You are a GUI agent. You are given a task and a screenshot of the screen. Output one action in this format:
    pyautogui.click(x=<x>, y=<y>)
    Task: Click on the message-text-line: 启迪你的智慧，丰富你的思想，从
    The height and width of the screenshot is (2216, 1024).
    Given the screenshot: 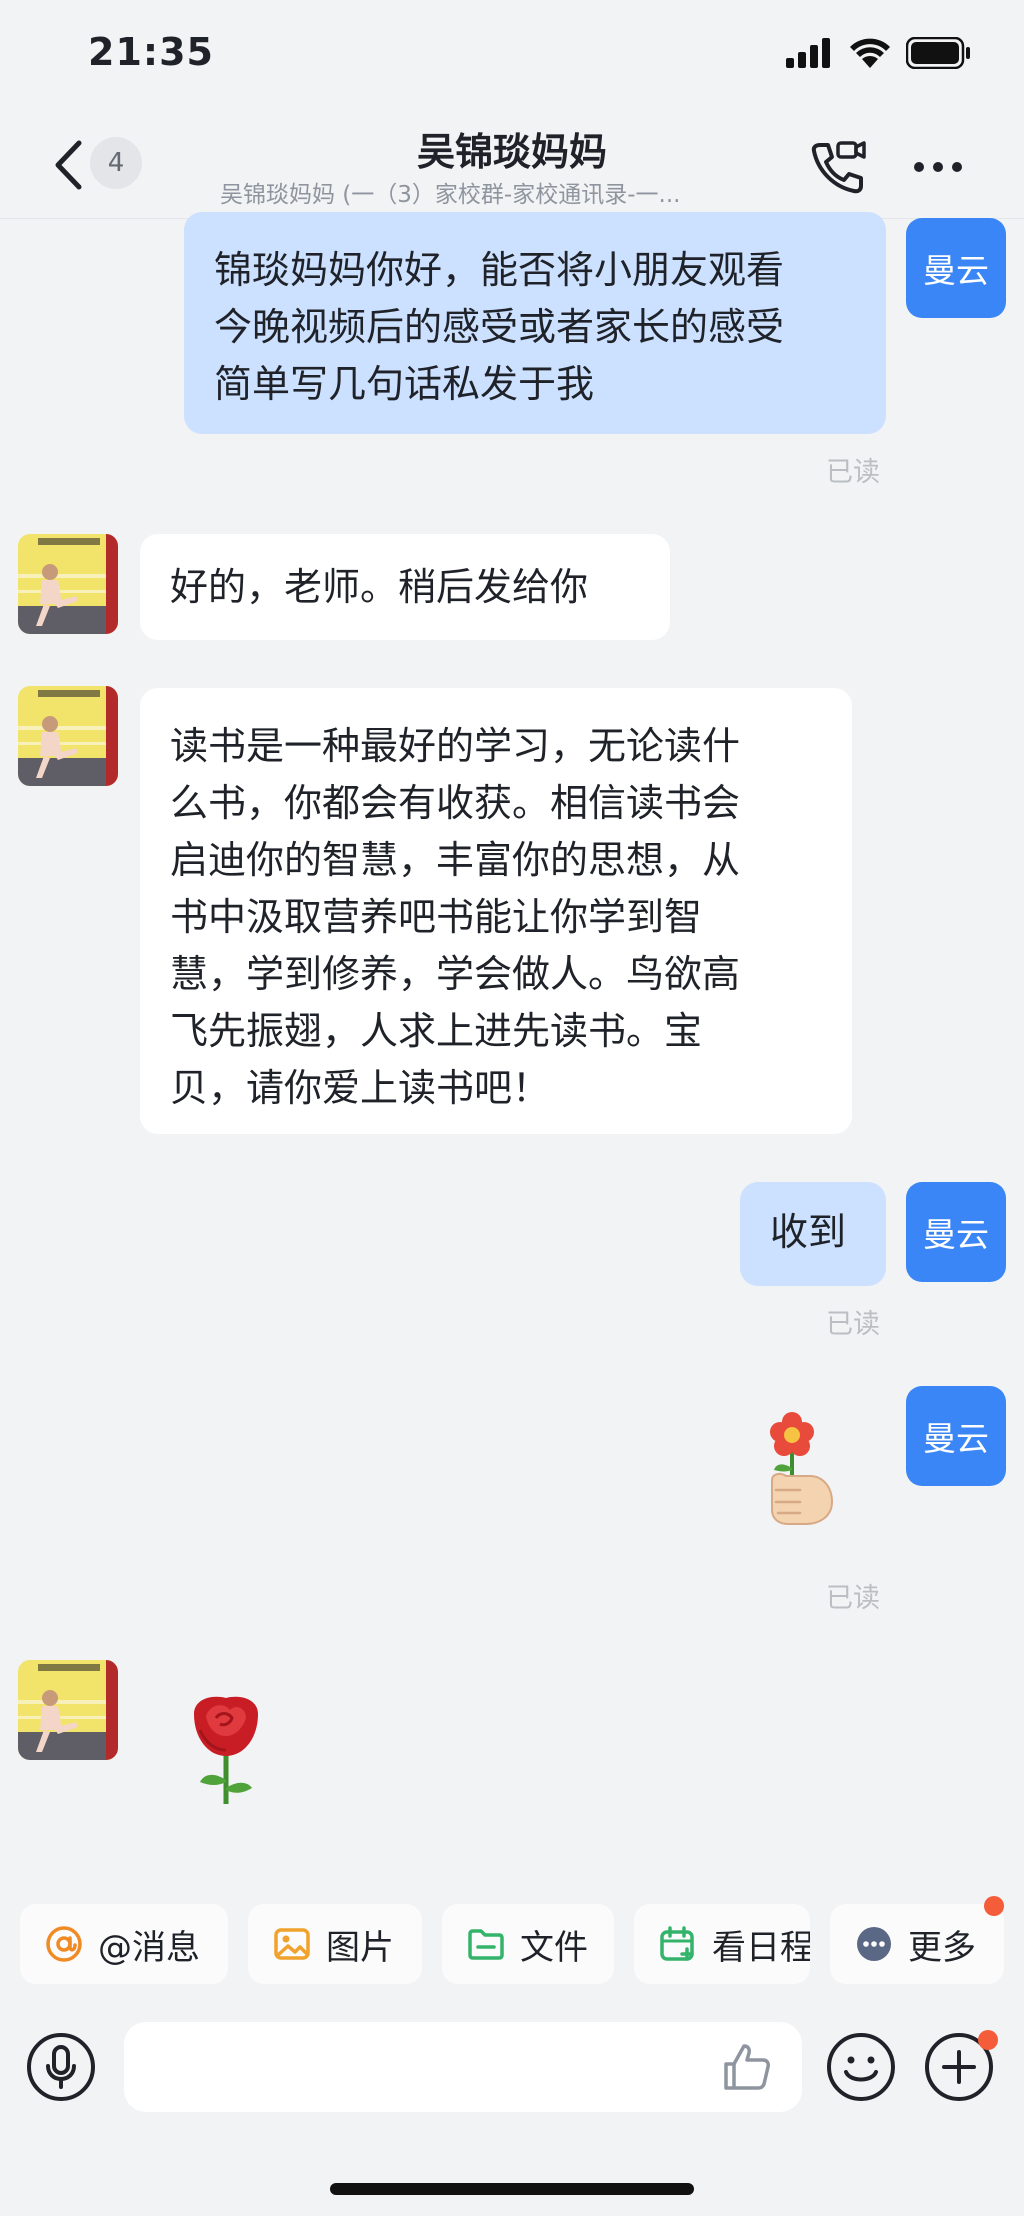 What is the action you would take?
    pyautogui.click(x=455, y=860)
    